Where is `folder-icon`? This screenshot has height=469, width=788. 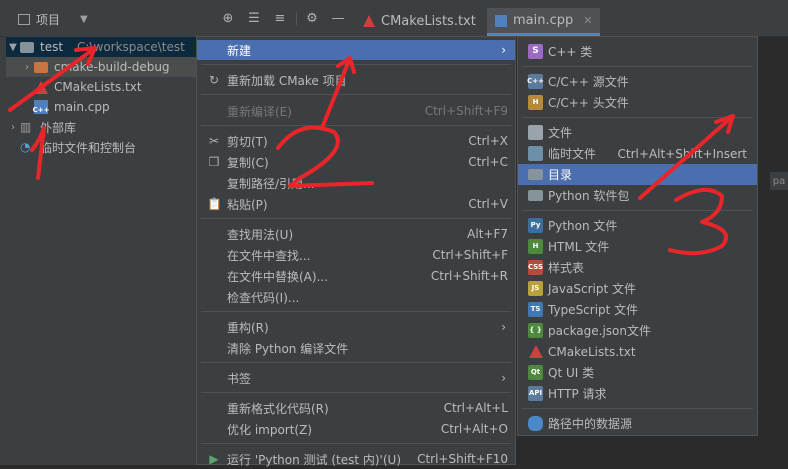 folder-icon is located at coordinates (535, 174).